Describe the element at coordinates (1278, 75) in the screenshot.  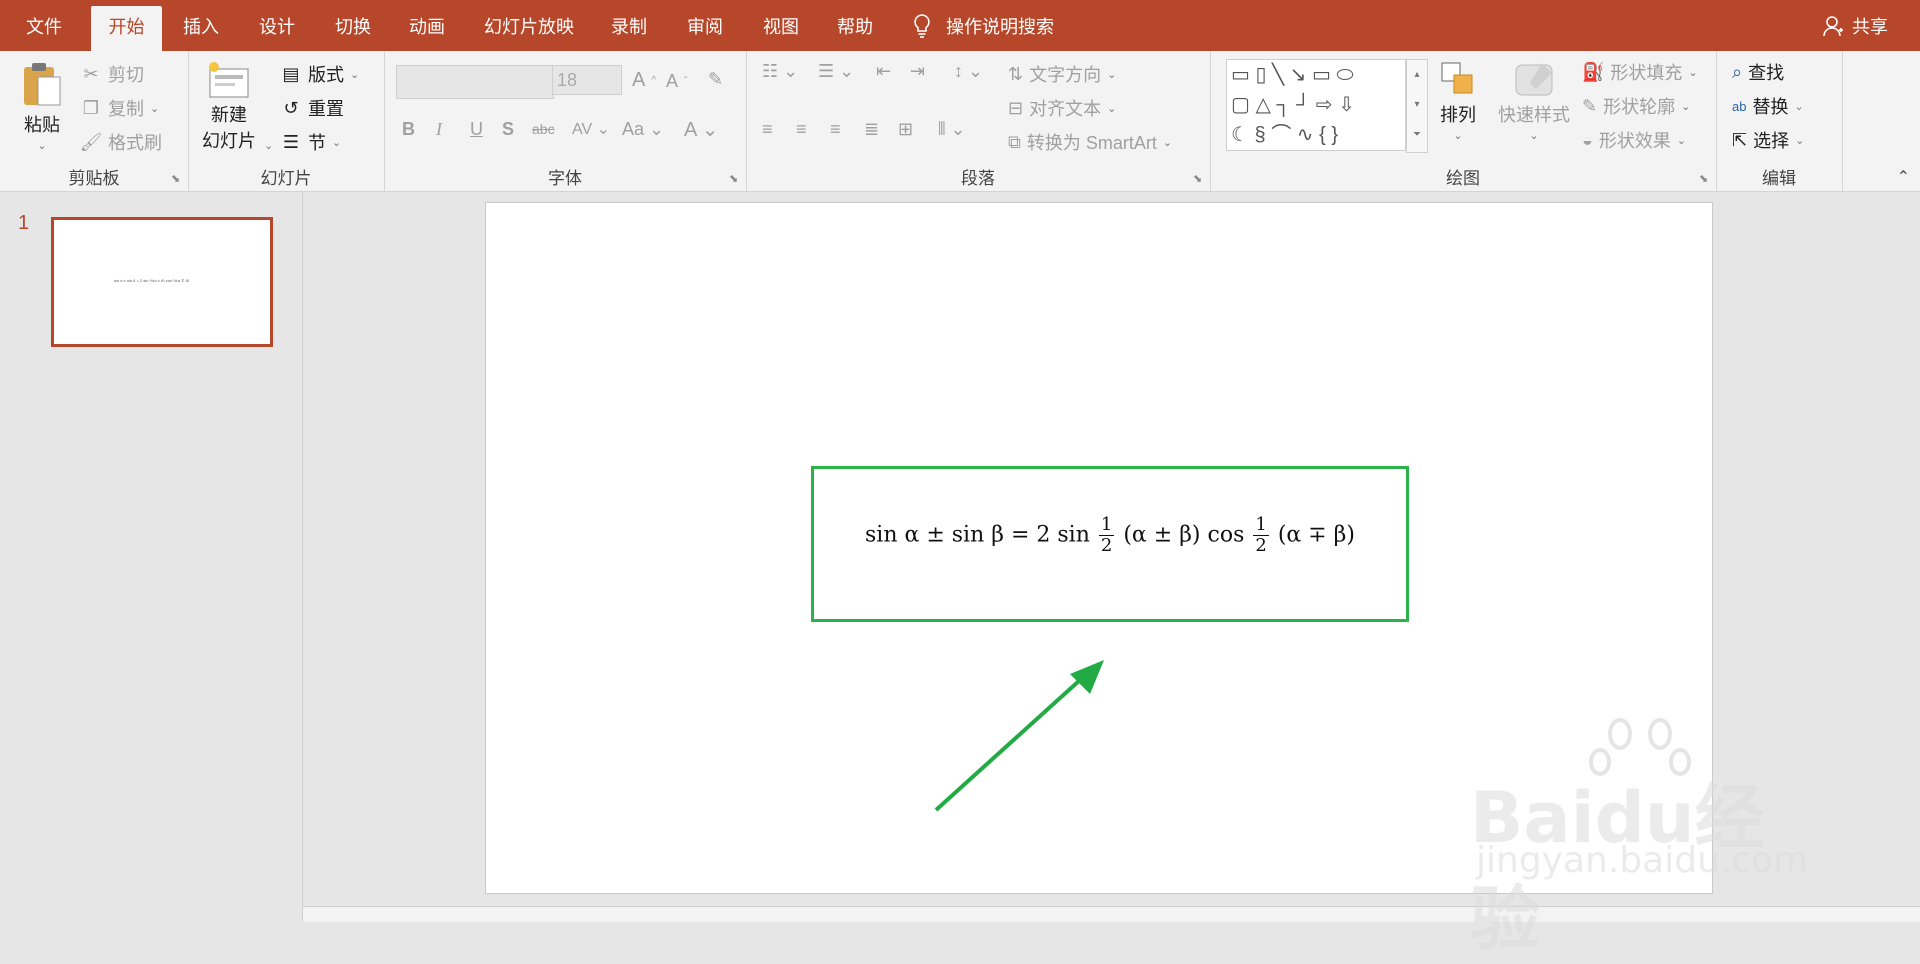
I see `line-icon: ╲` at that location.